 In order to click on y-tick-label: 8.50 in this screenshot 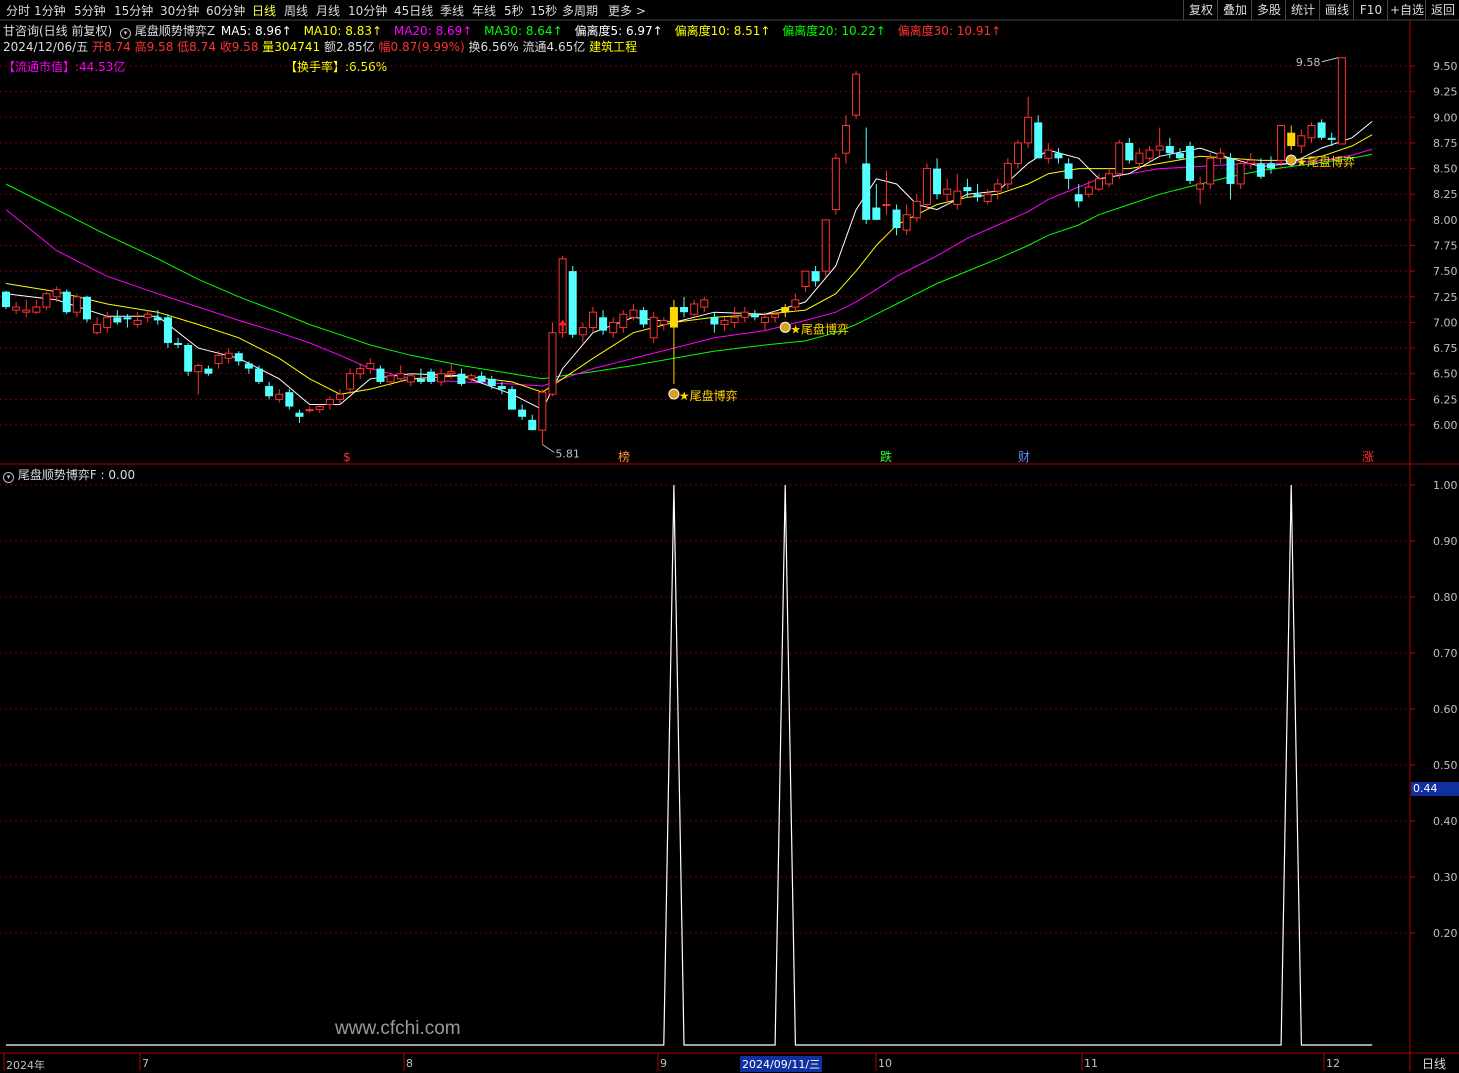, I will do `click(1445, 169)`.